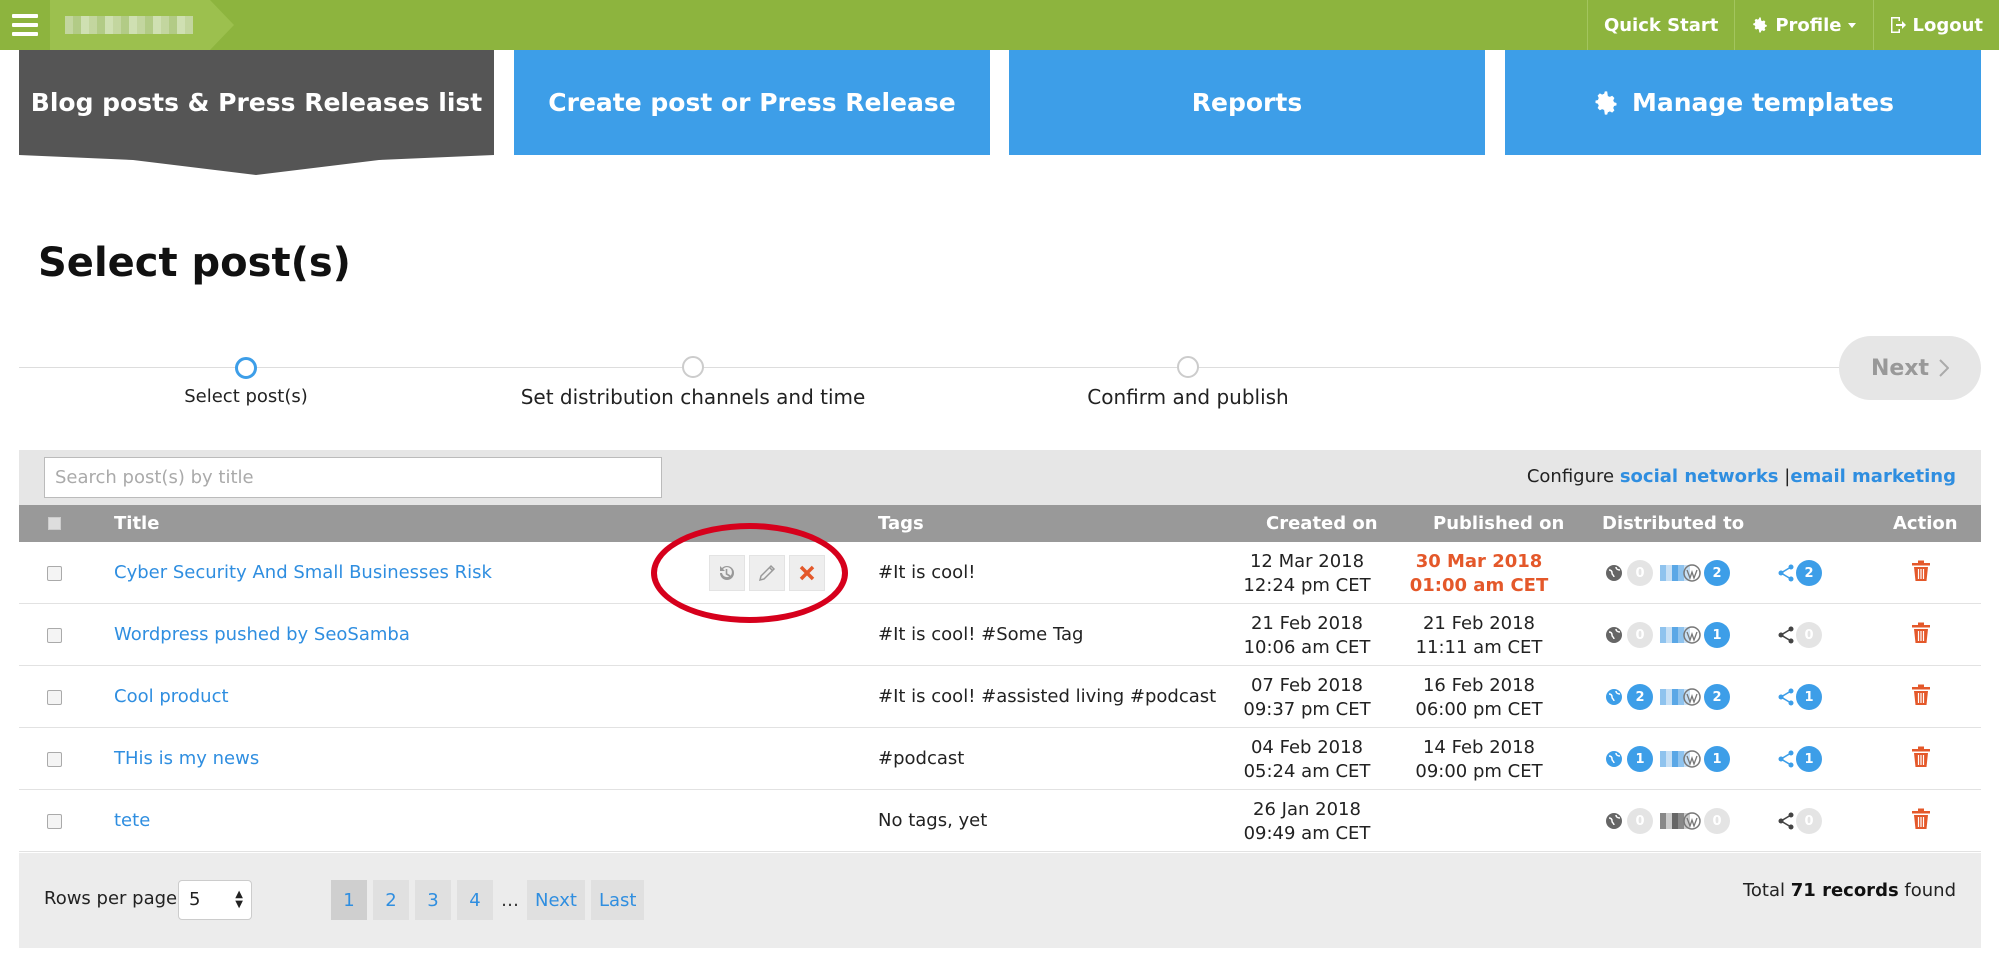  Describe the element at coordinates (353, 477) in the screenshot. I see `search-input` at that location.